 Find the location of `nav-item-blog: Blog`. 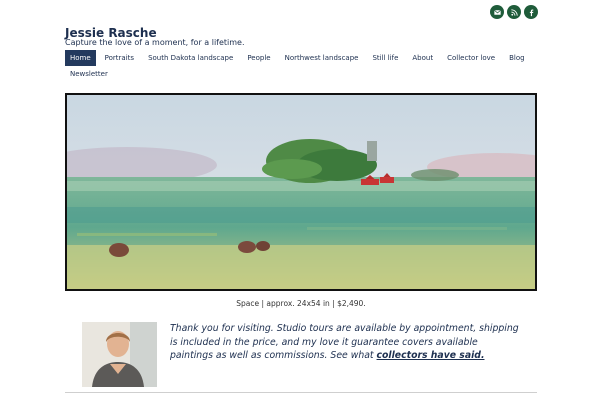

nav-item-blog: Blog is located at coordinates (516, 58).